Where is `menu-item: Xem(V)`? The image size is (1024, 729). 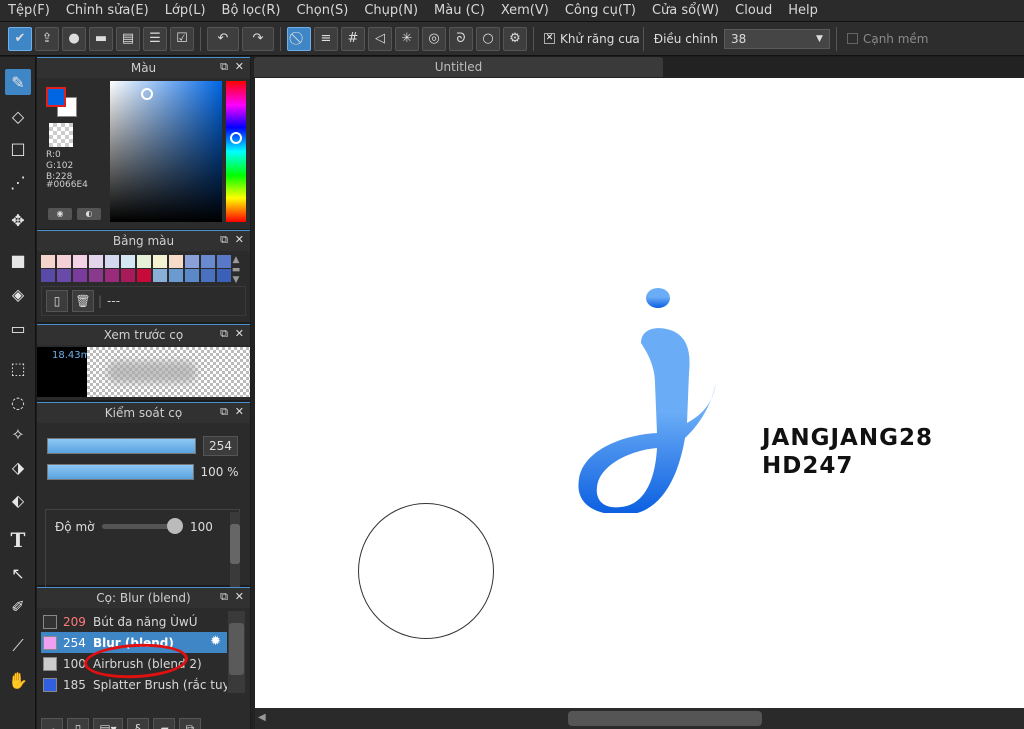 menu-item: Xem(V) is located at coordinates (525, 10).